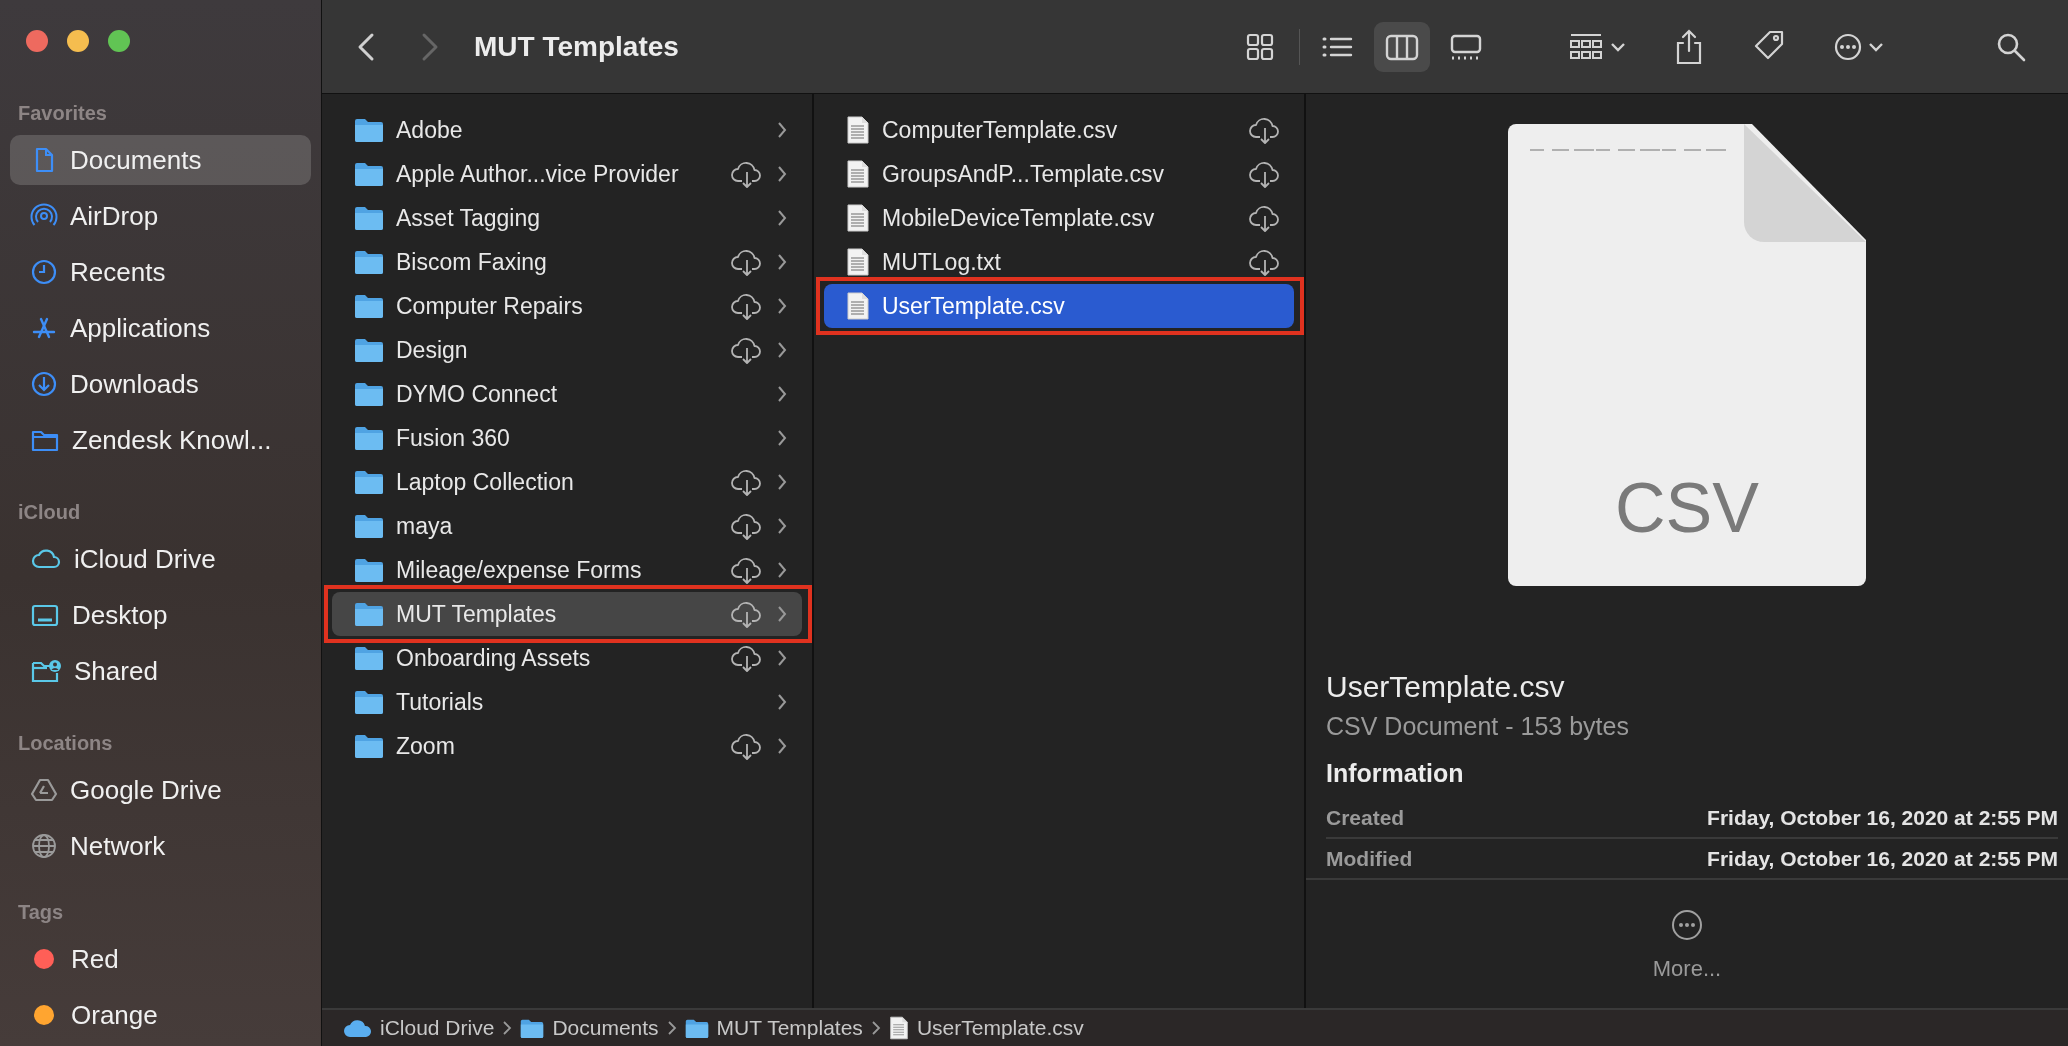 This screenshot has height=1046, width=2068. What do you see at coordinates (1000, 1028) in the screenshot?
I see `path-item: UserTemplate.csv` at bounding box center [1000, 1028].